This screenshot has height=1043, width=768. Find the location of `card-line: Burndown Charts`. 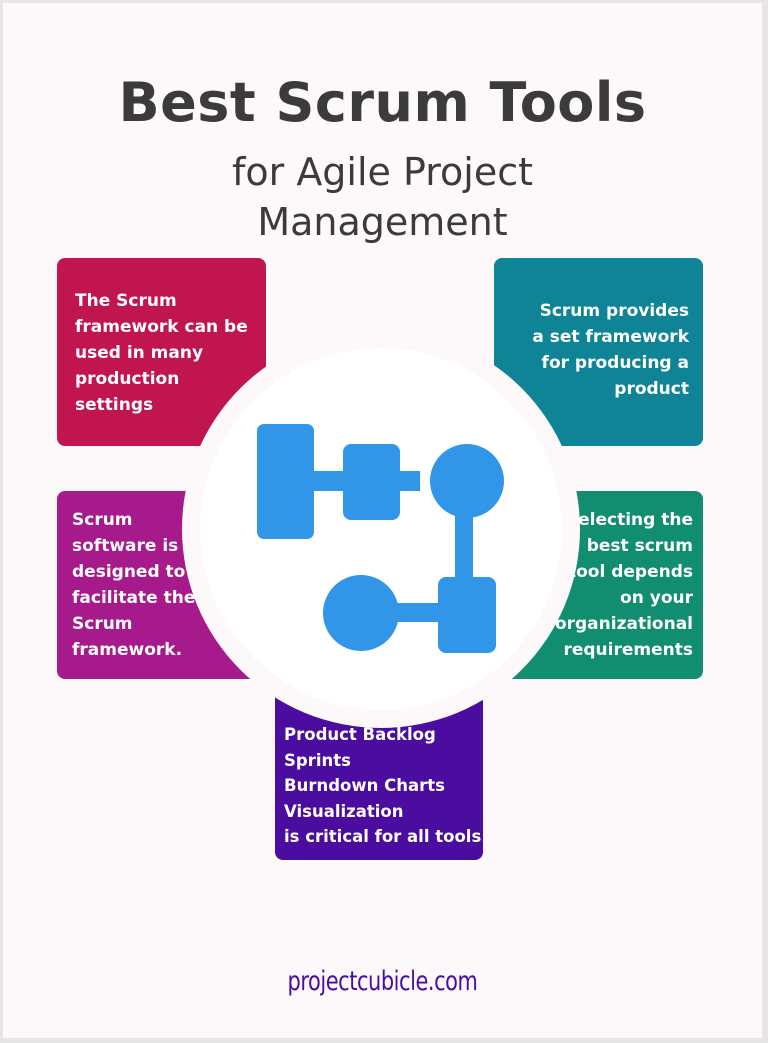

card-line: Burndown Charts is located at coordinates (364, 785).